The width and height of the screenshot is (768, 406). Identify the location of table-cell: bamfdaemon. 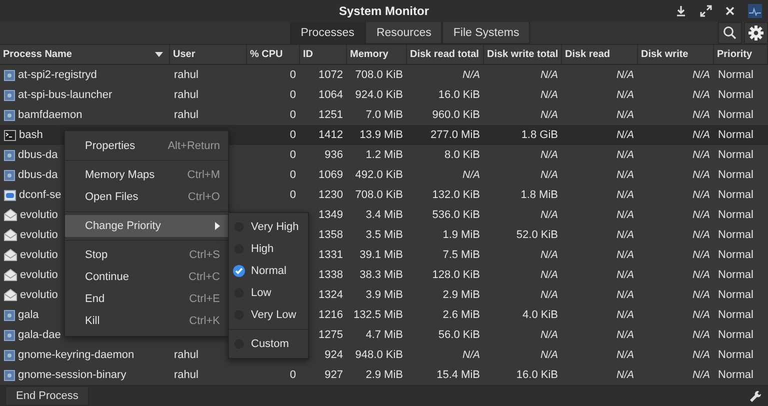
(50, 115).